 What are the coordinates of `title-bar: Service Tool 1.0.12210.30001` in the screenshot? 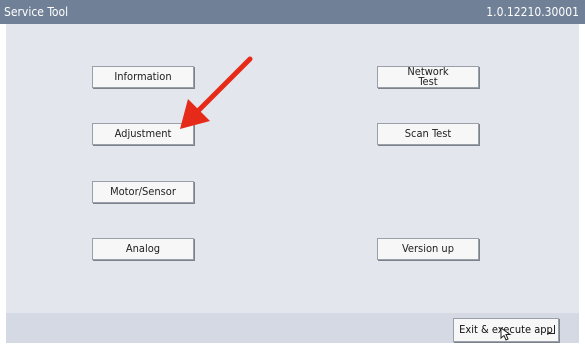 It's located at (292, 12).